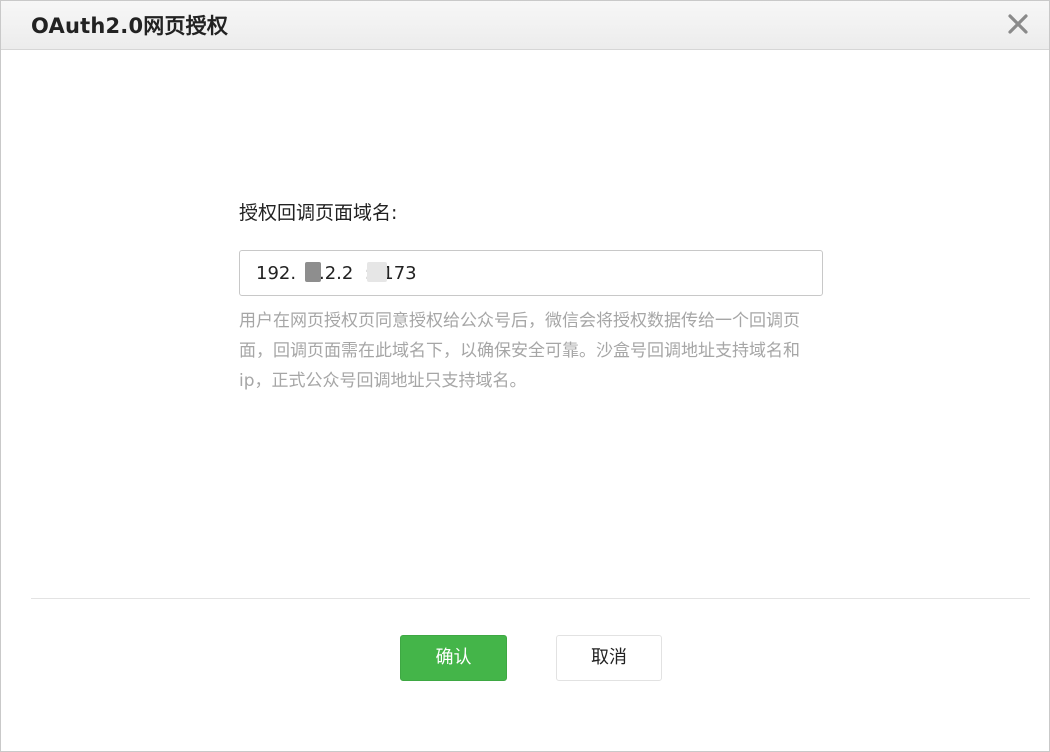 The width and height of the screenshot is (1050, 752). Describe the element at coordinates (318, 213) in the screenshot. I see `callback-domain-label: 授权回调页面域名:` at that location.